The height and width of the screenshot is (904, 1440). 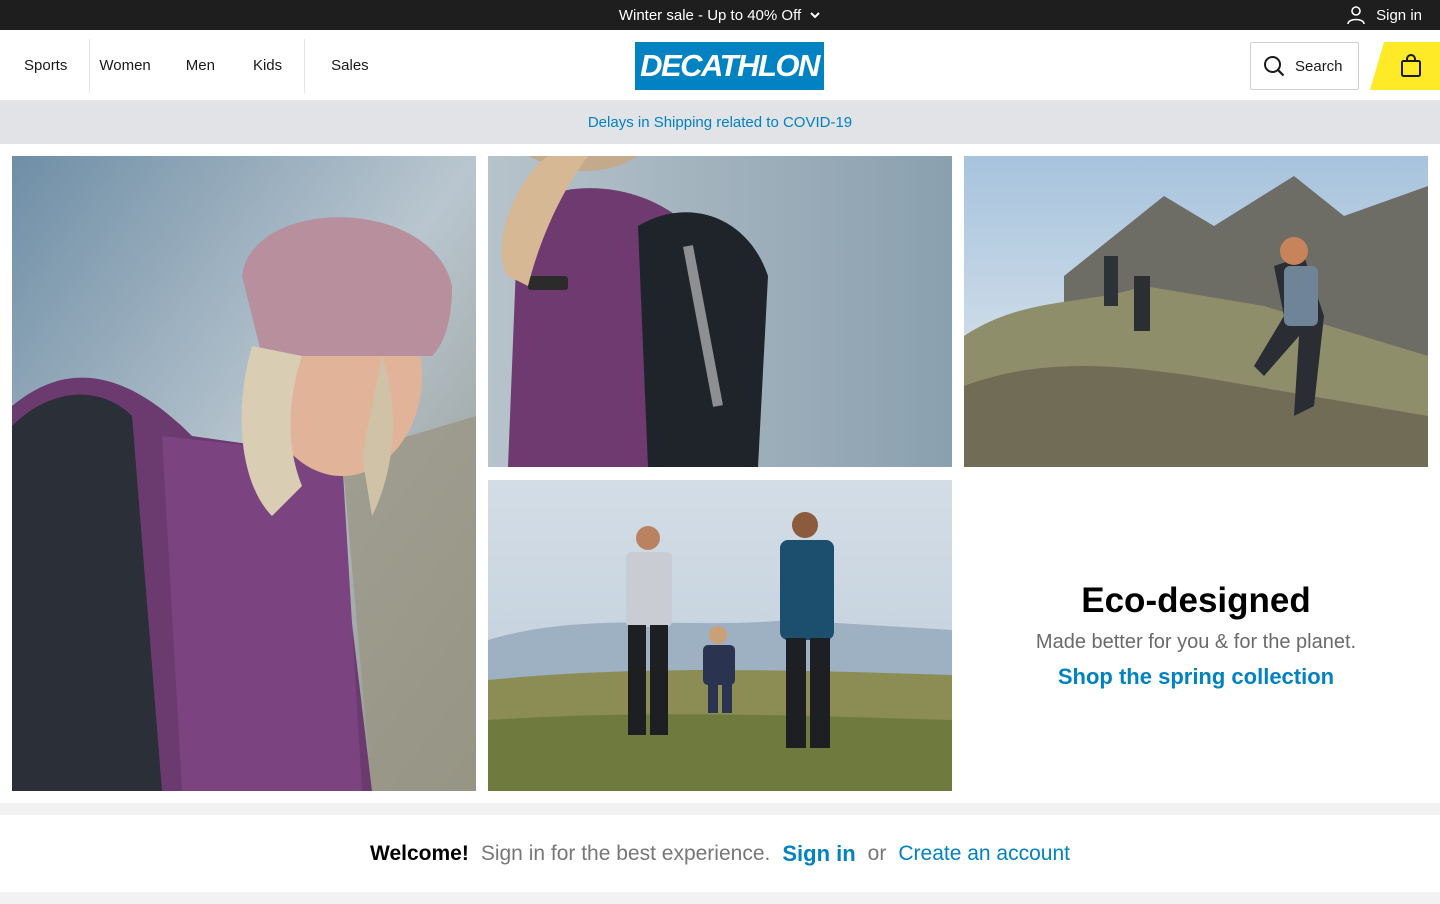 I want to click on nav-men: Men, so click(x=219, y=66).